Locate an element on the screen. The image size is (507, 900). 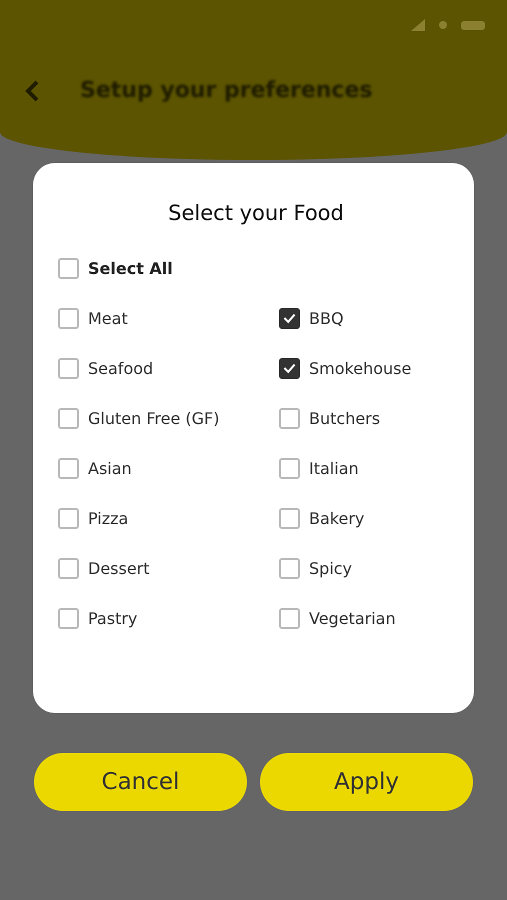
apply-button: Apply is located at coordinates (366, 782).